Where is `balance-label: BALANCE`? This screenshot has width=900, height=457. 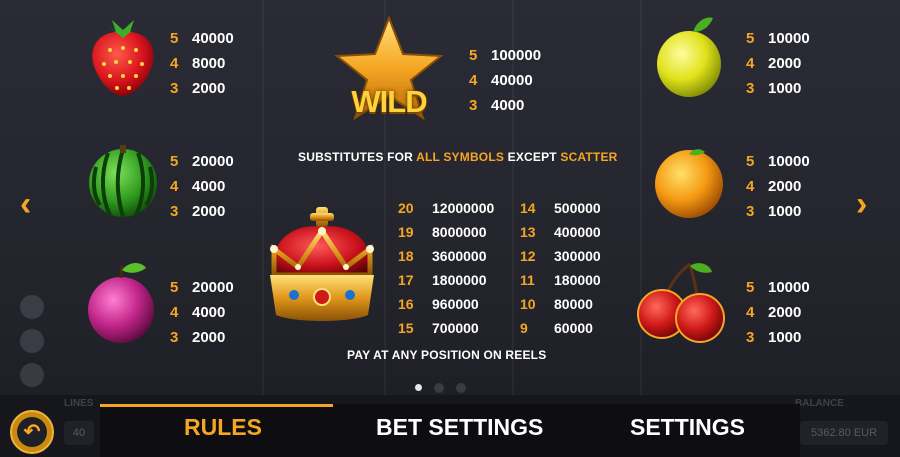
balance-label: BALANCE is located at coordinates (819, 403).